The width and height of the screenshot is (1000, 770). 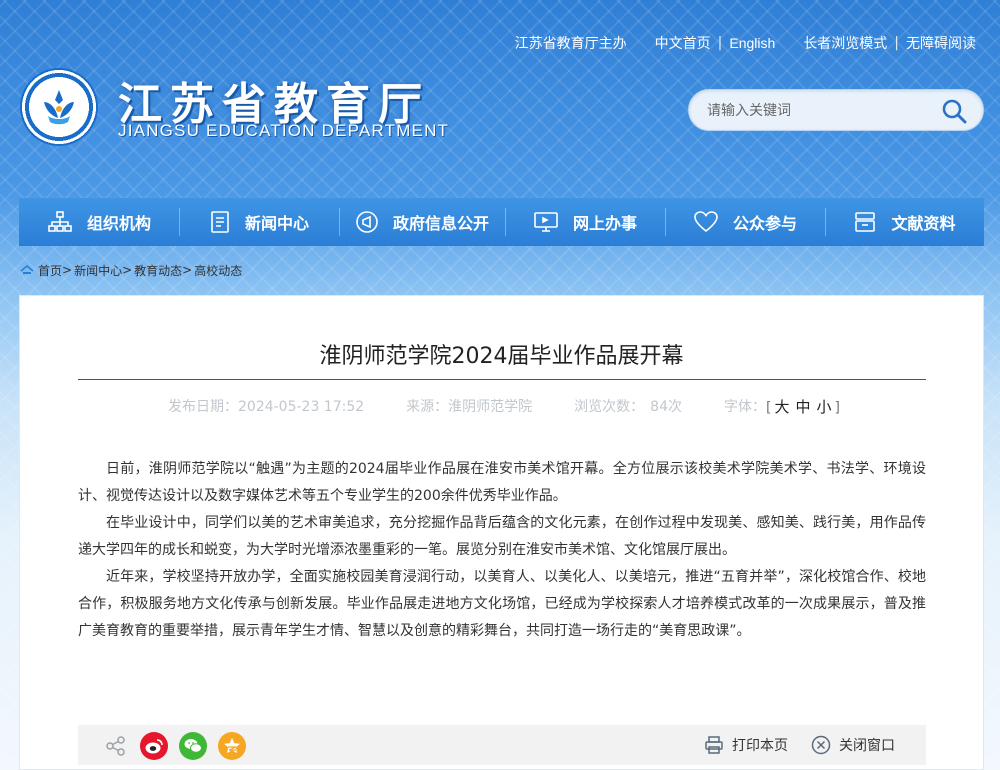 I want to click on emblem-icon, so click(x=59, y=107).